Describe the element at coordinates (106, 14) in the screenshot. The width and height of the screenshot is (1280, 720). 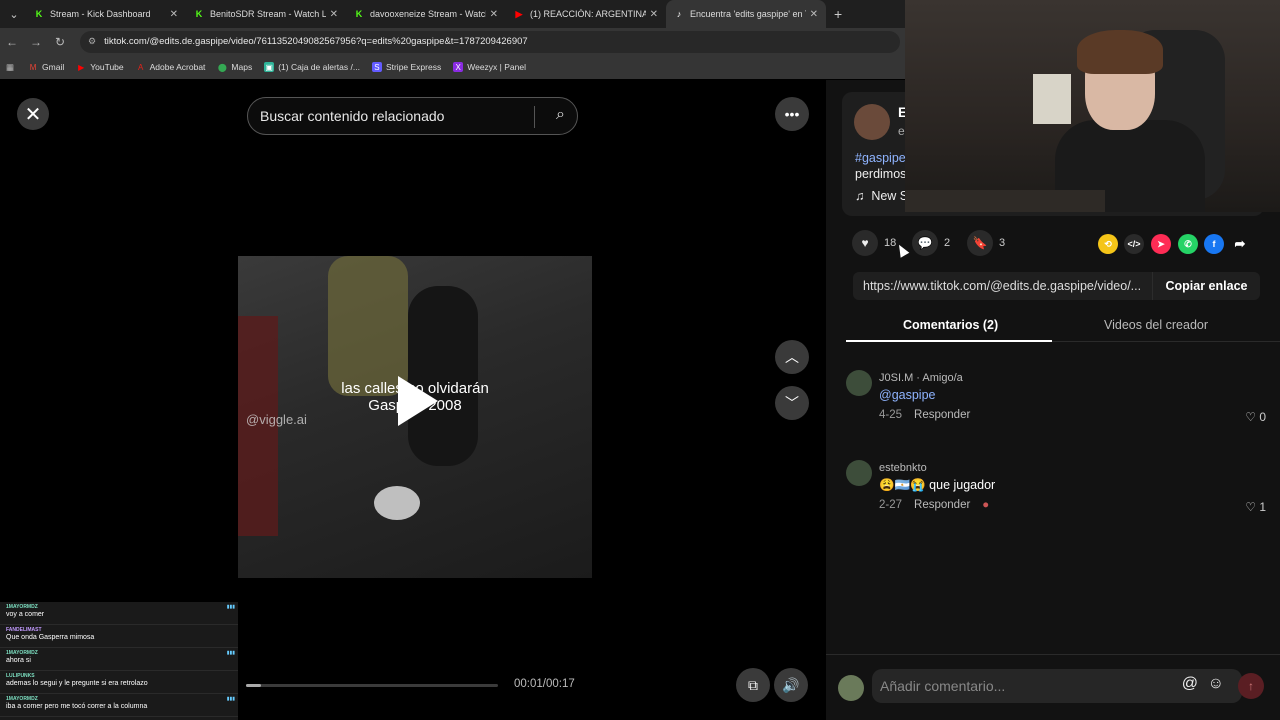
I see `browser-tab-1: K Stream - Kick Dashboard ✕` at that location.